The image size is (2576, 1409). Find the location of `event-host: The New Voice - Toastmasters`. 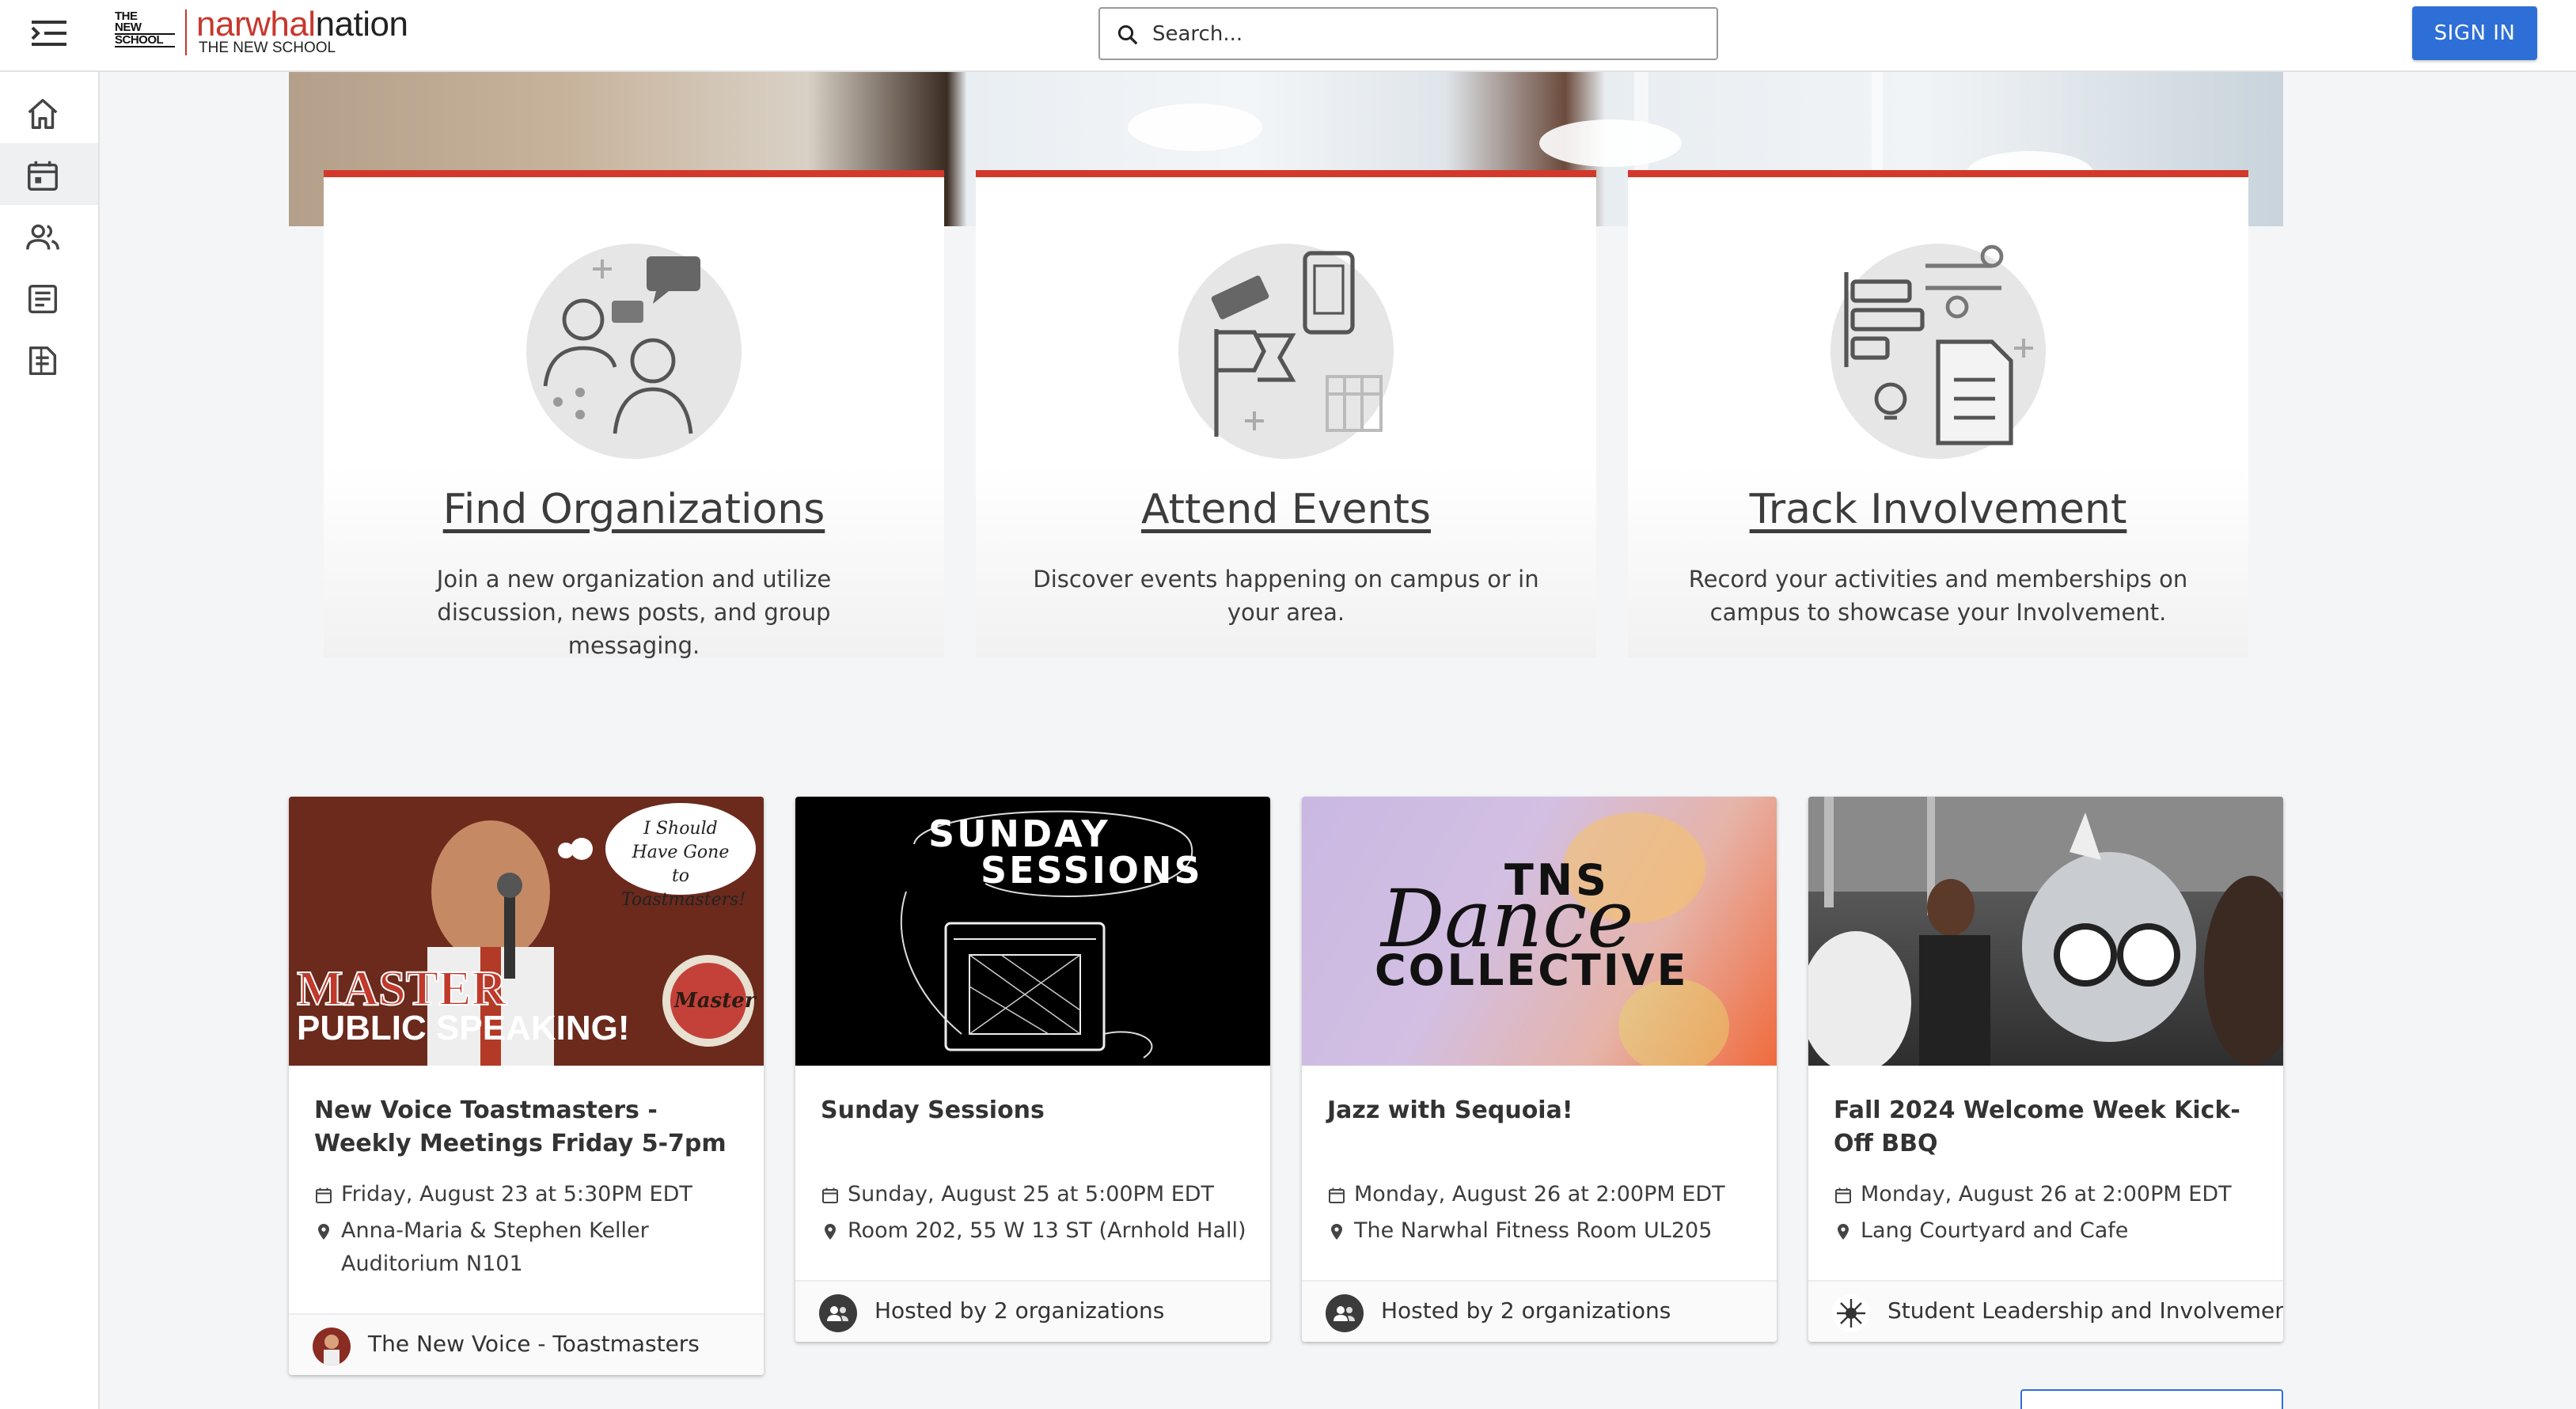

event-host: The New Voice - Toastmasters is located at coordinates (526, 1344).